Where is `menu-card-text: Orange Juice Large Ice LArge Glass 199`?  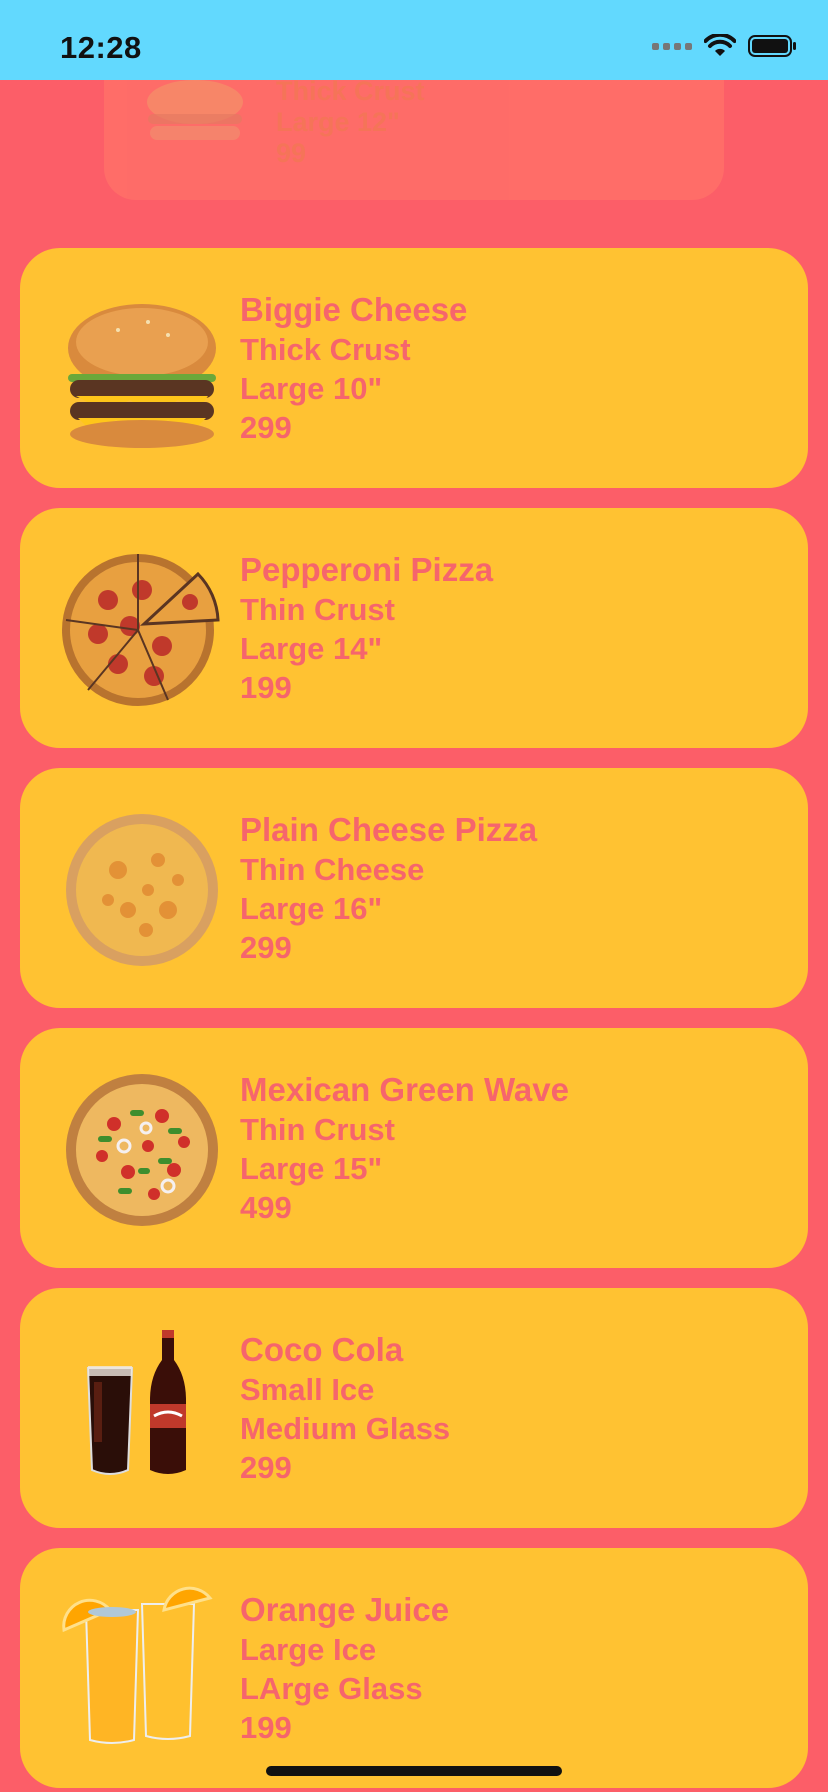 menu-card-text: Orange Juice Large Ice LArge Glass 199 is located at coordinates (344, 1668).